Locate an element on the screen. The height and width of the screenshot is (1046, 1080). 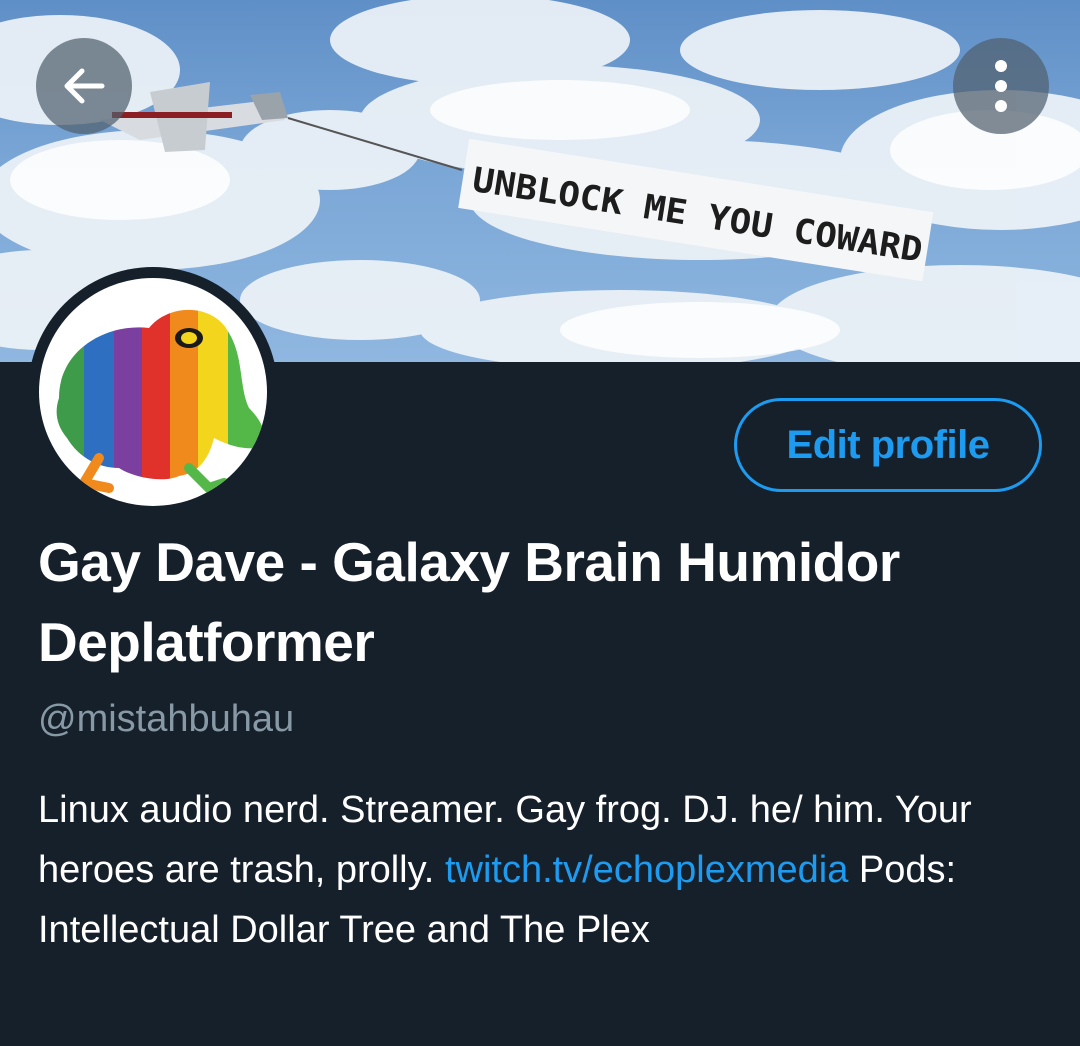
back-button is located at coordinates (84, 86).